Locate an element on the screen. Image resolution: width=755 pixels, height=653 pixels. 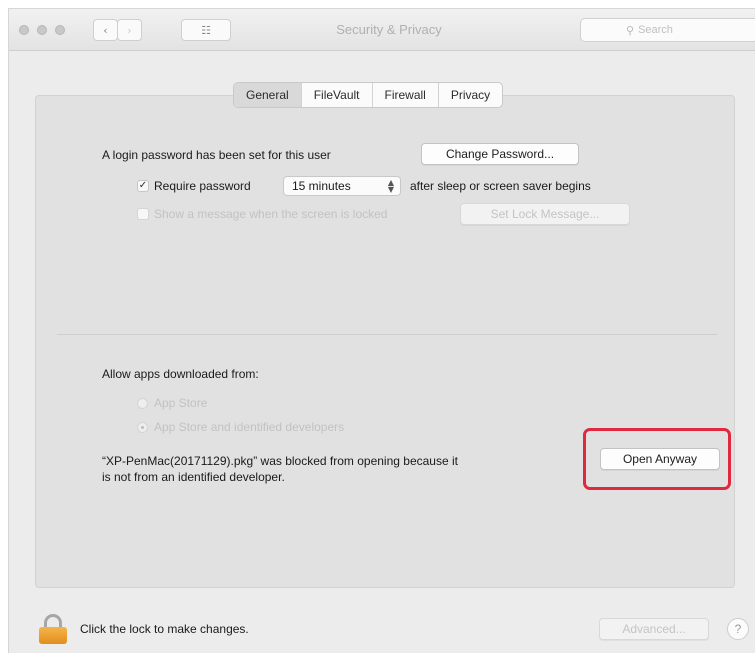
section-divider is located at coordinates (387, 334).